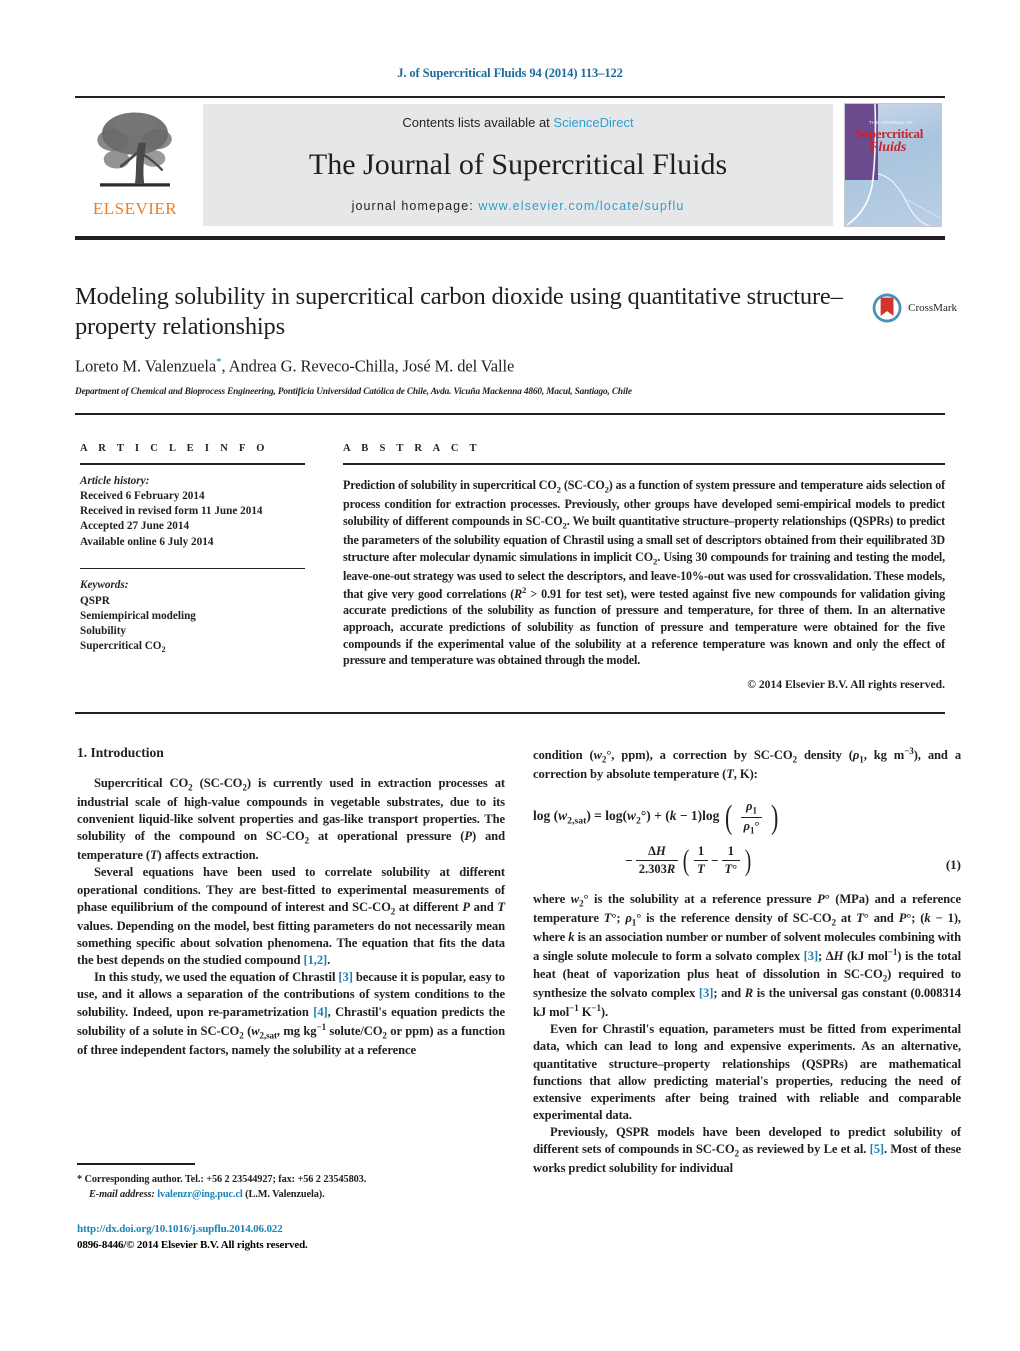 The width and height of the screenshot is (1020, 1351). Describe the element at coordinates (115, 480) in the screenshot. I see `article-history-label: Article history:` at that location.